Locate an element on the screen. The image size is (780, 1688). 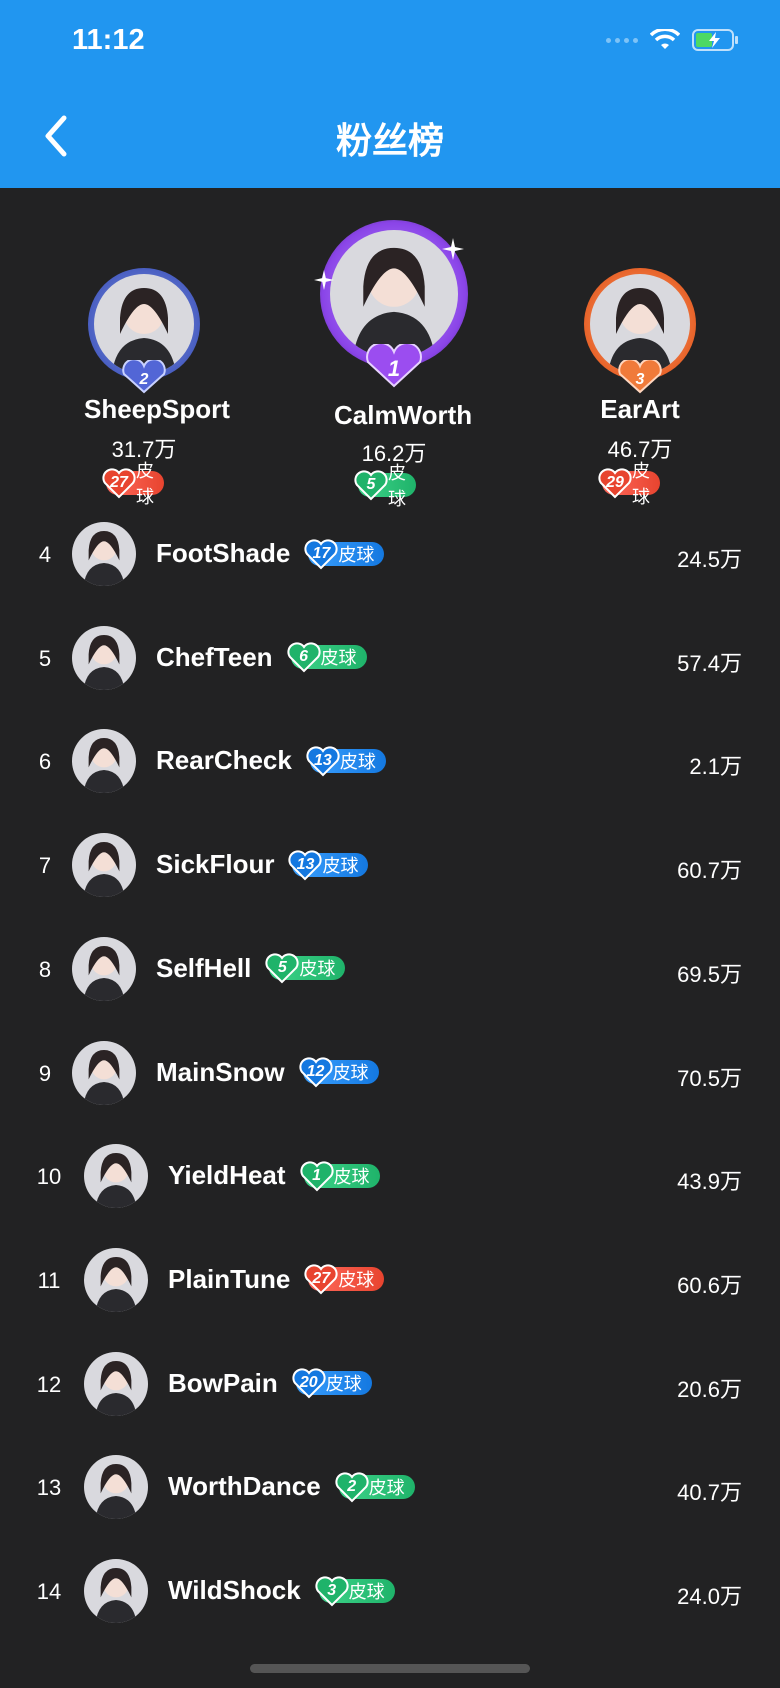
list-item: 8 SelfHell 5 皮球 69.5万 is located at coordinates (390, 967).